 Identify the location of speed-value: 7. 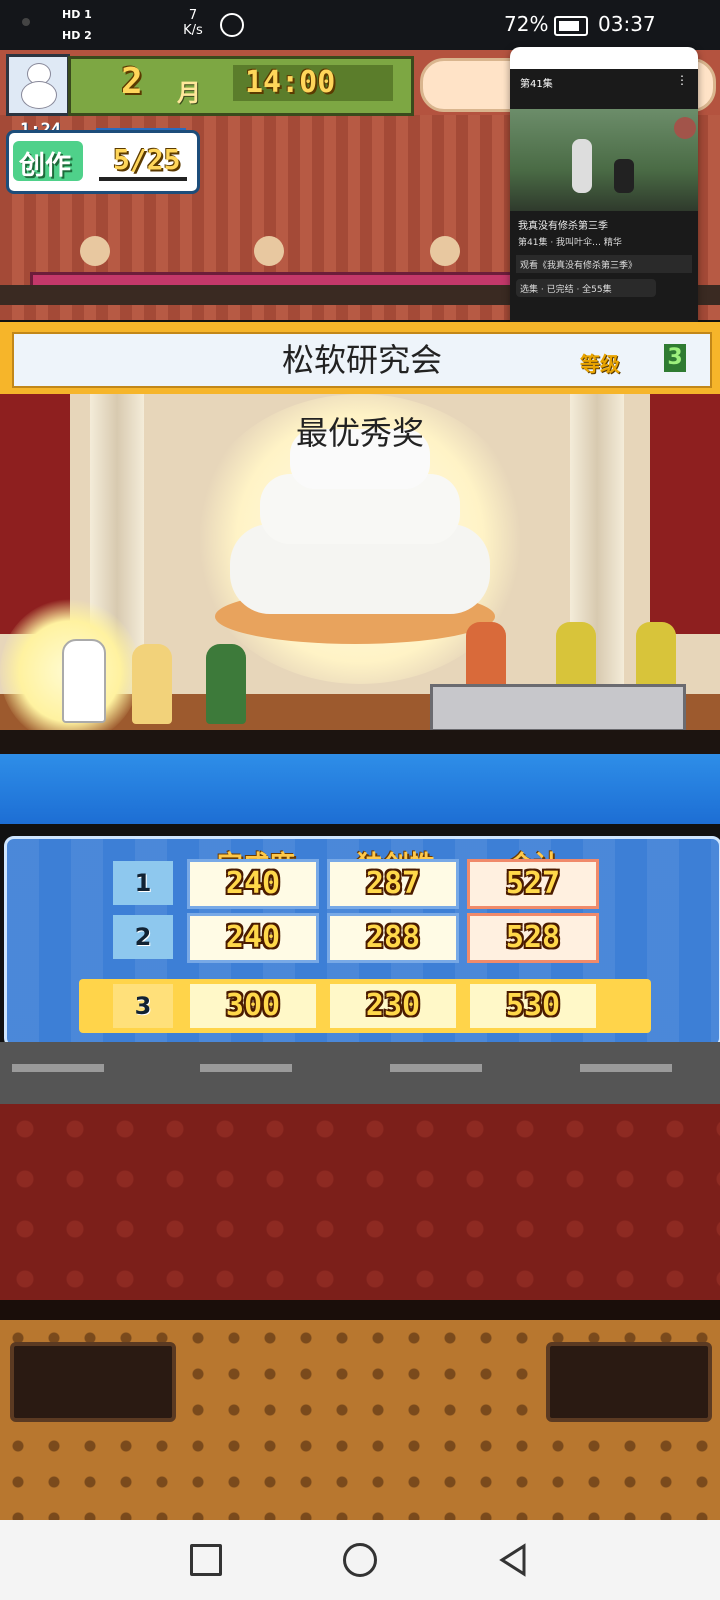
(193, 15).